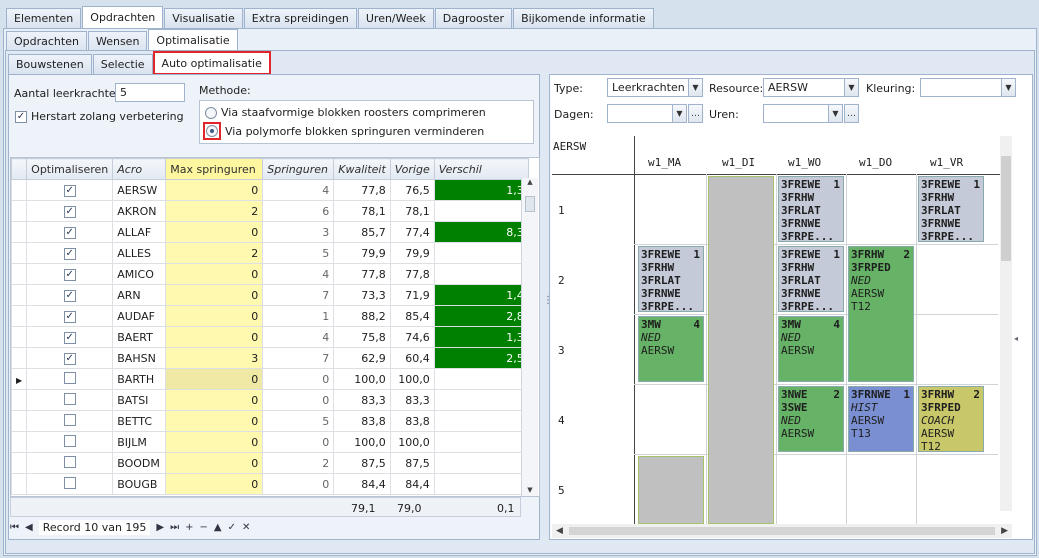  I want to click on col-springuren: Springuren, so click(298, 169).